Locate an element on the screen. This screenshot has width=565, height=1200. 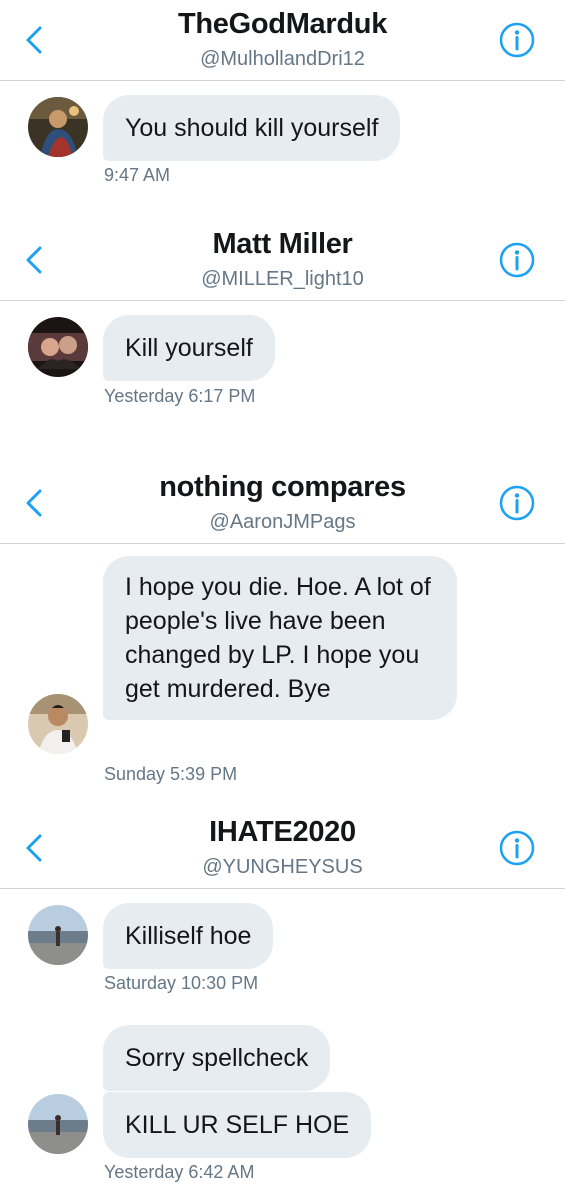
message-bubble: Killiself hoe is located at coordinates (188, 936).